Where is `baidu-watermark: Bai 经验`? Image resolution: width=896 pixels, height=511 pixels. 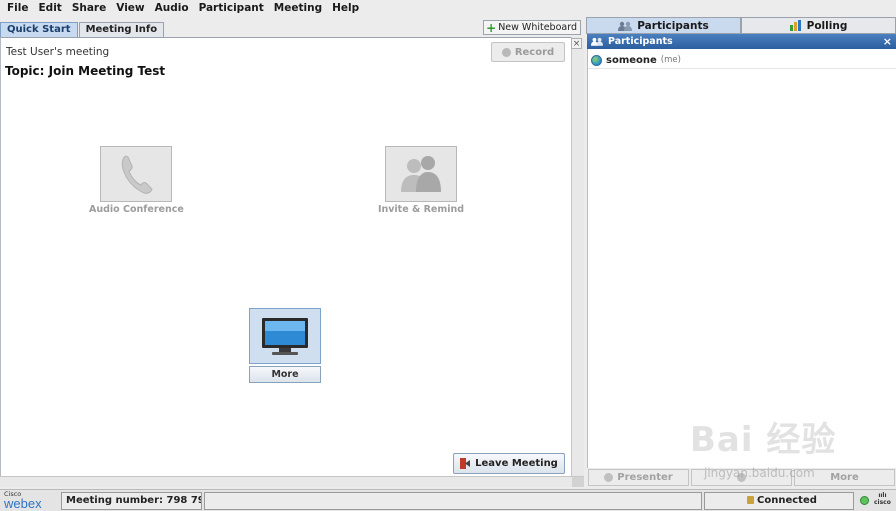 baidu-watermark: Bai 经验 is located at coordinates (763, 440).